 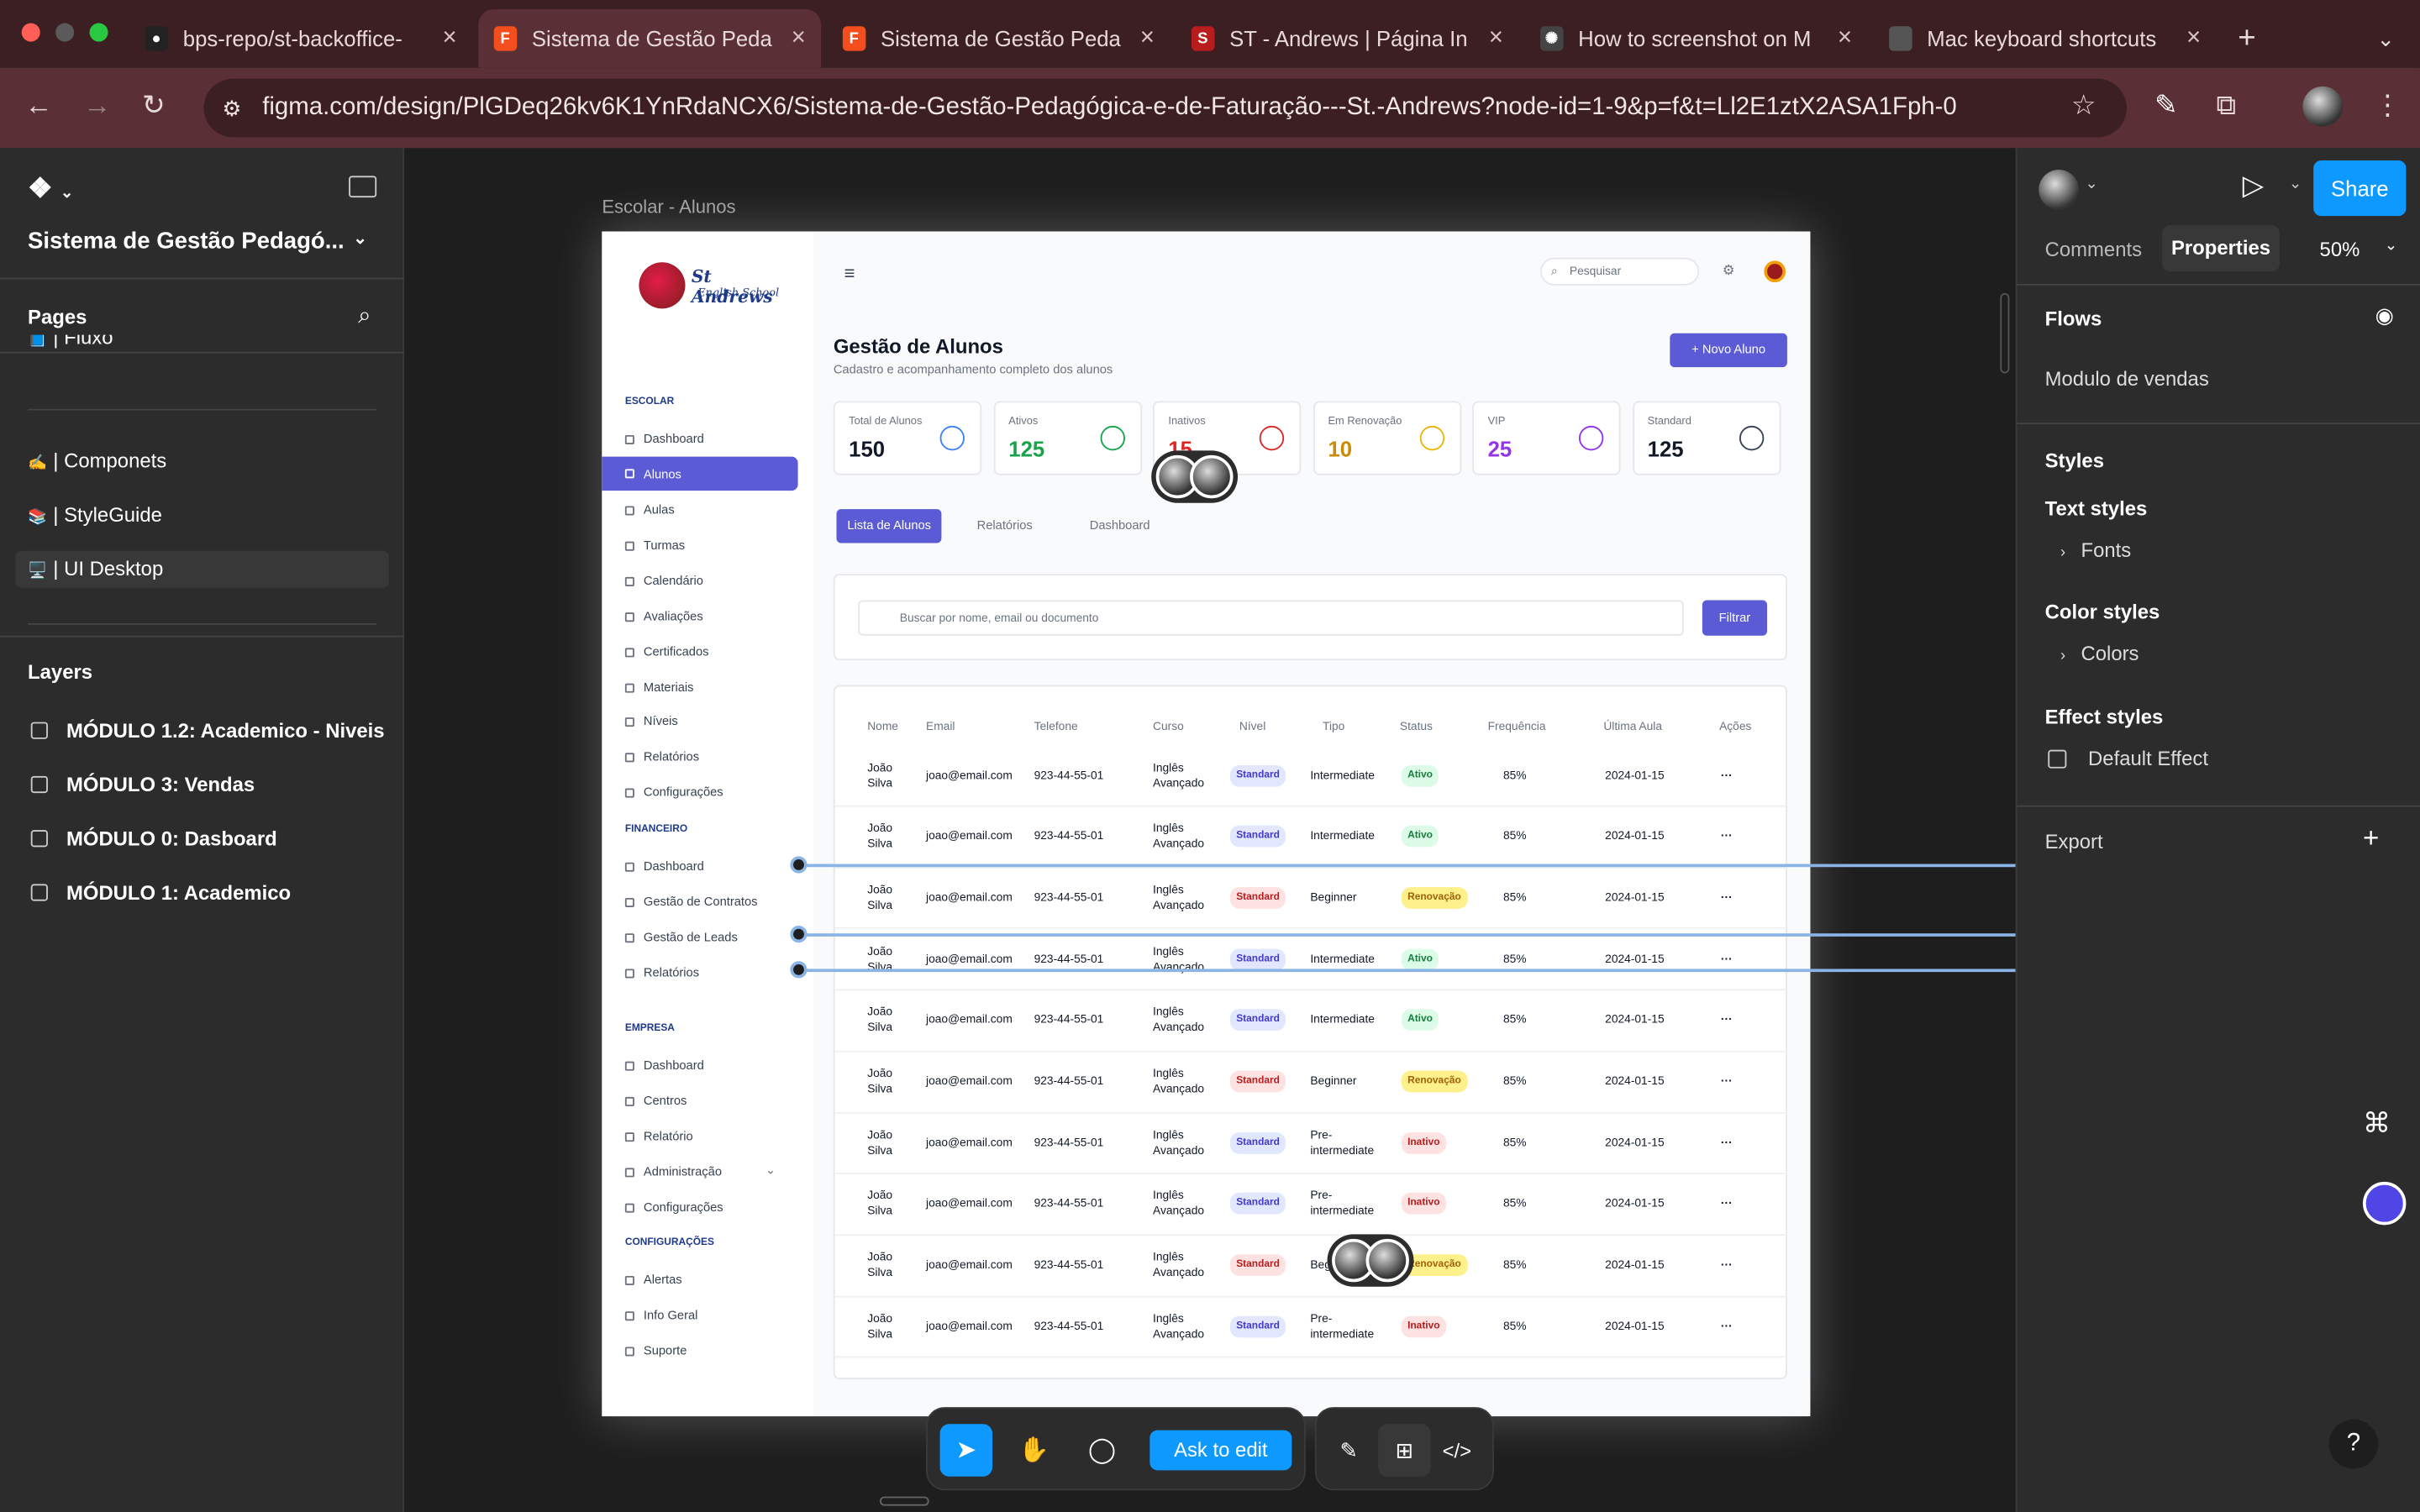 What do you see at coordinates (38, 106) in the screenshot?
I see `back-arrow-icon: ←` at bounding box center [38, 106].